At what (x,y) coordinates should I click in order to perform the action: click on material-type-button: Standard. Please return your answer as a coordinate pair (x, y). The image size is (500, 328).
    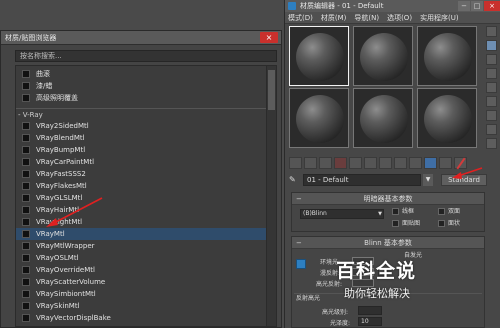
    Looking at the image, I should click on (464, 180).